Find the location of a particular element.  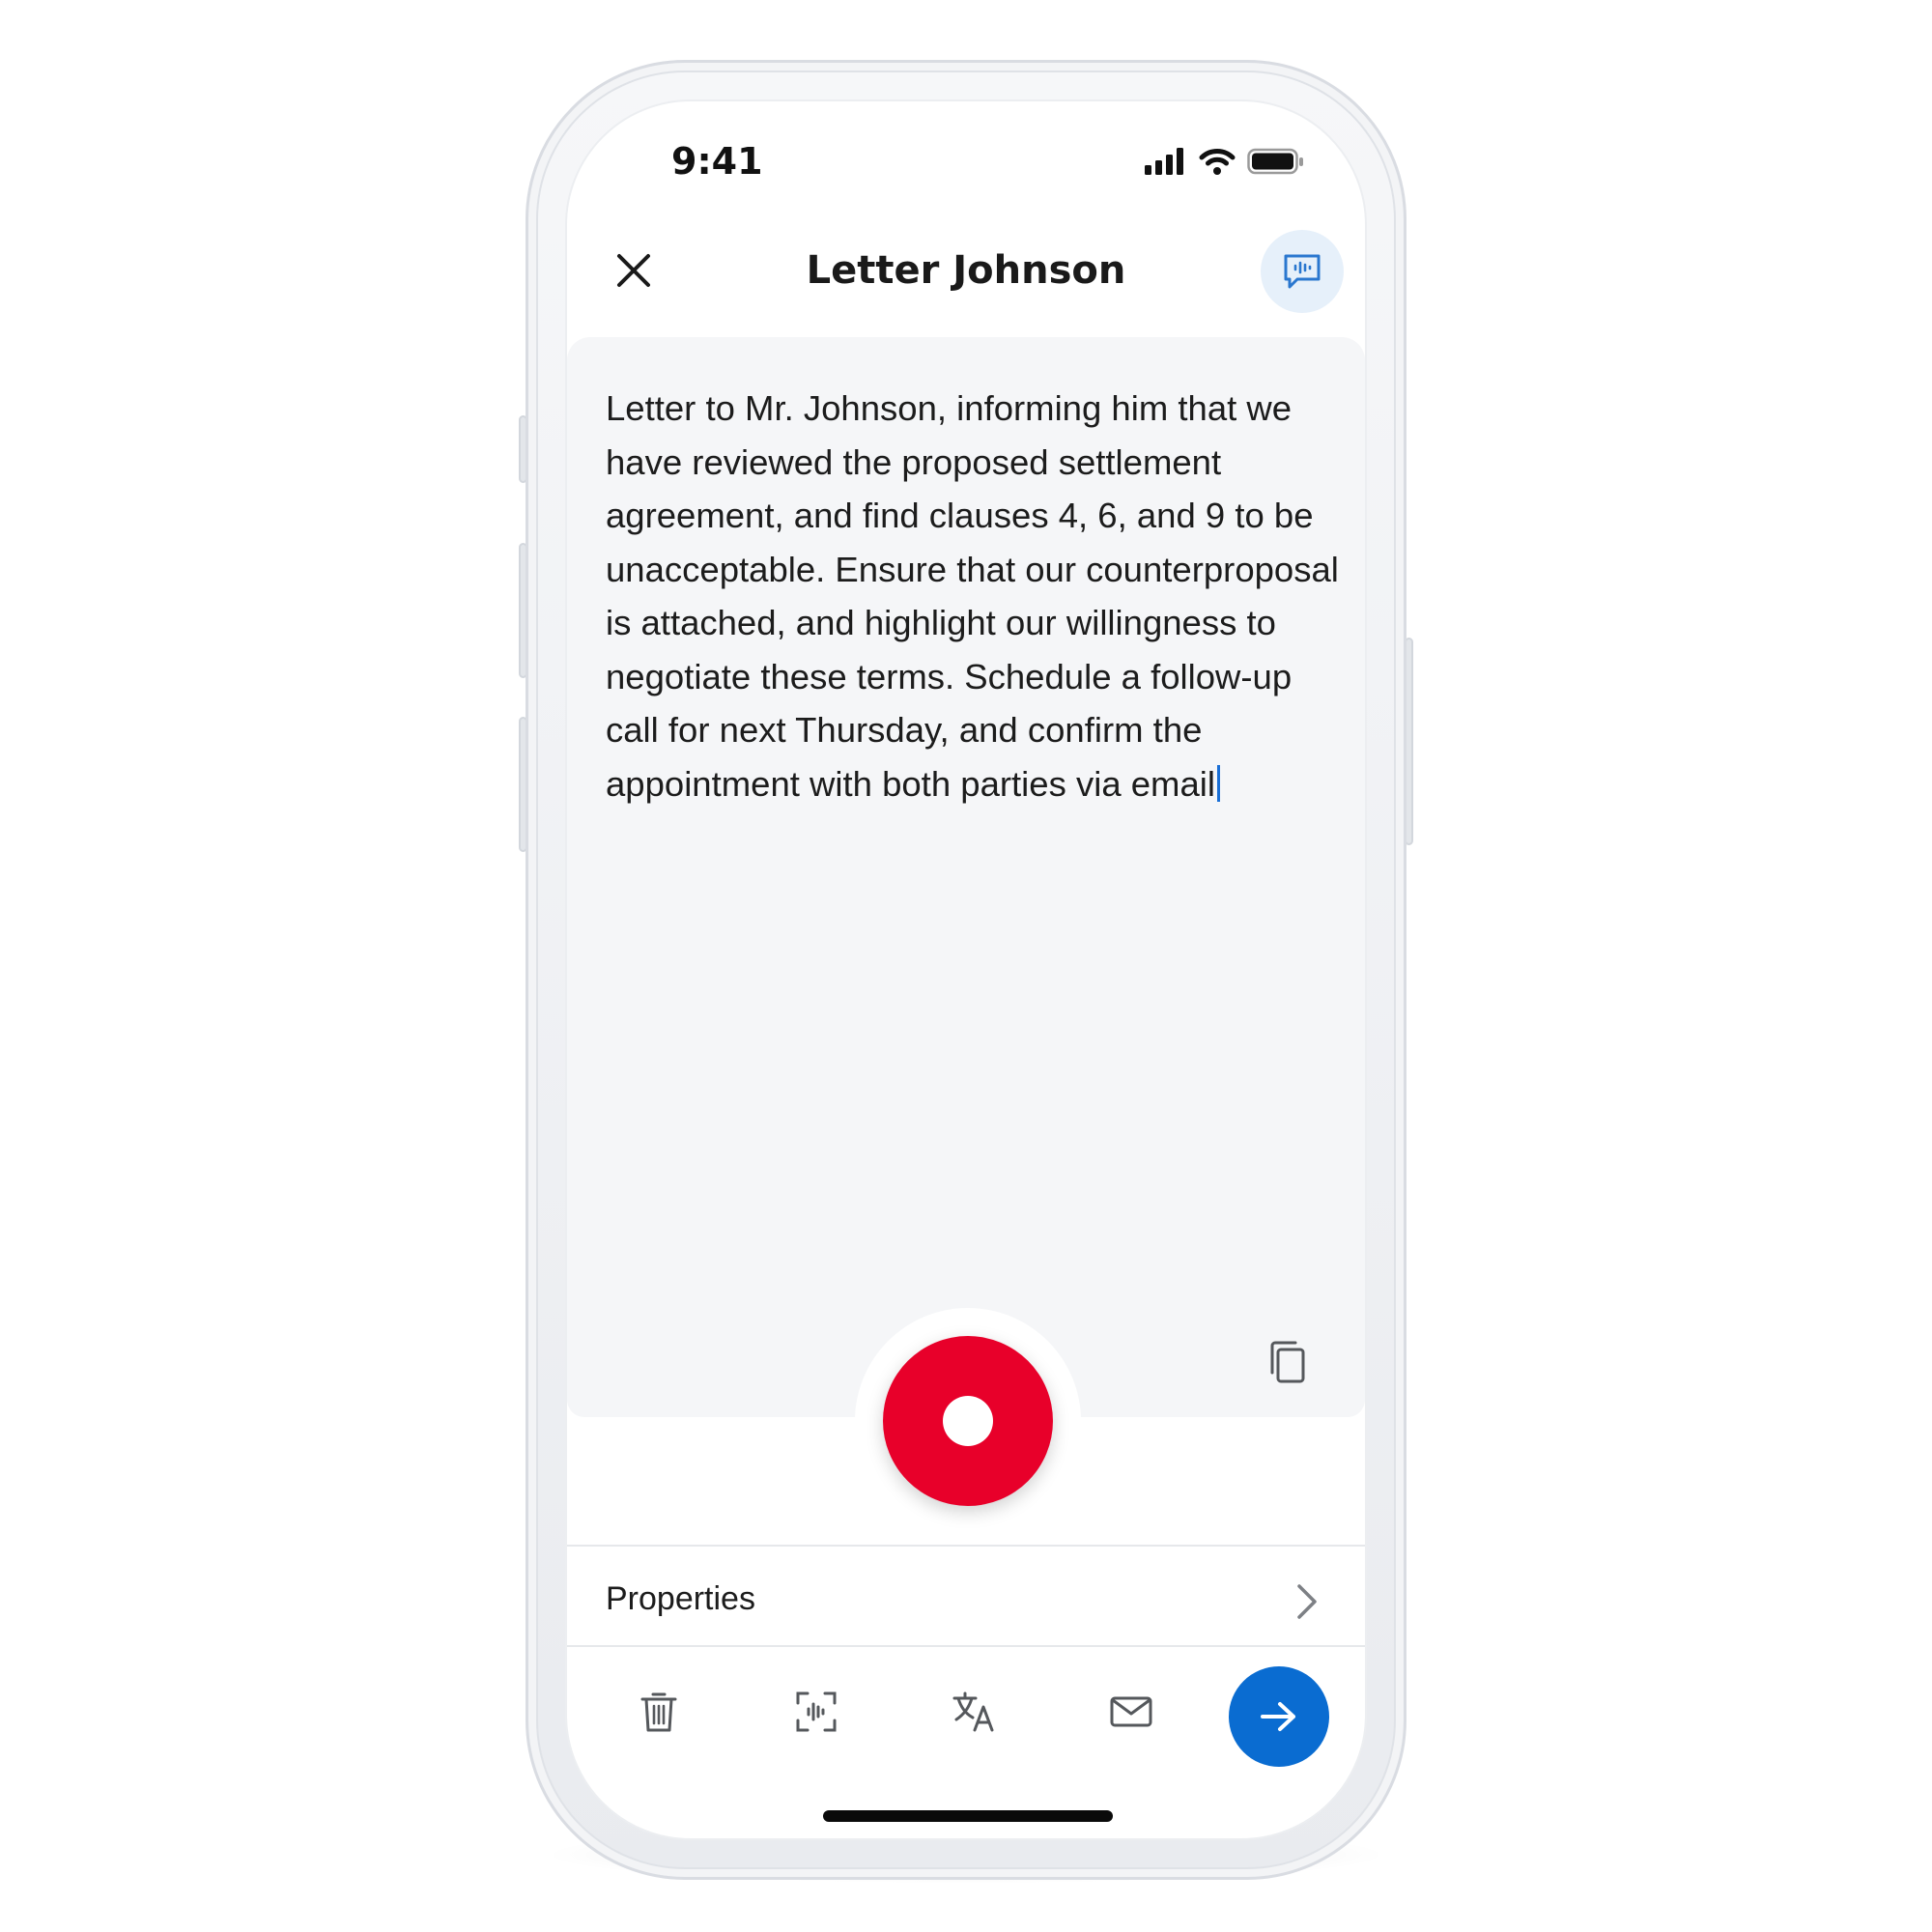

bottom-toolbar is located at coordinates (966, 1715).